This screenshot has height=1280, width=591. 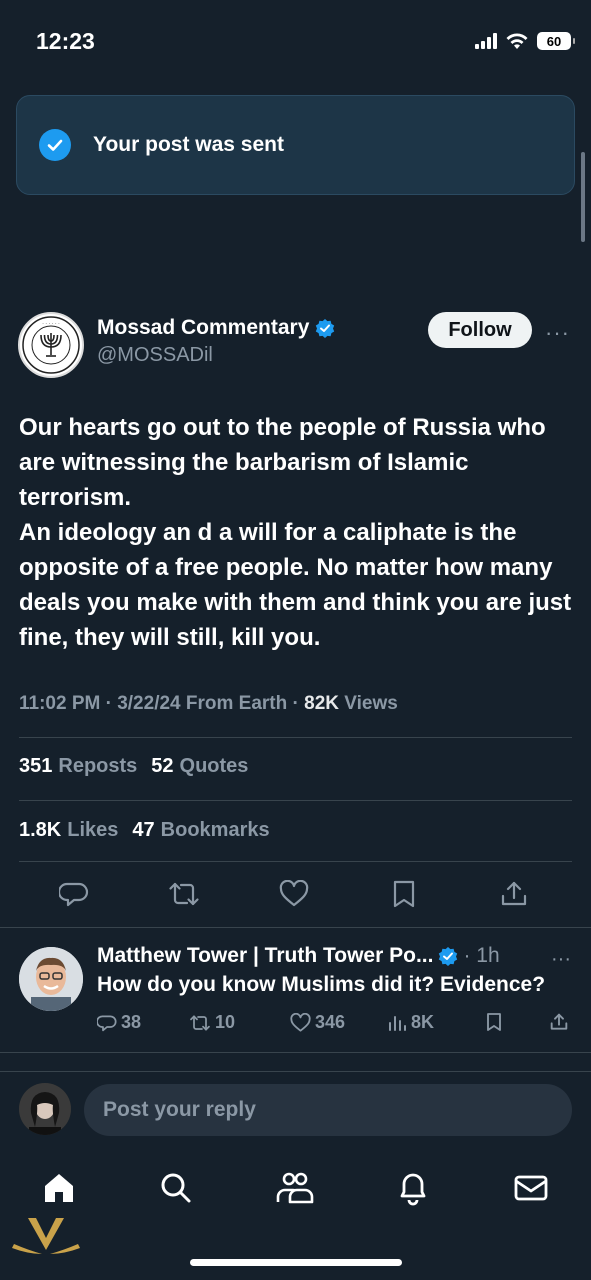 I want to click on repost-quote-stats: 351 Reposts 52 Quotes, so click(x=133, y=766).